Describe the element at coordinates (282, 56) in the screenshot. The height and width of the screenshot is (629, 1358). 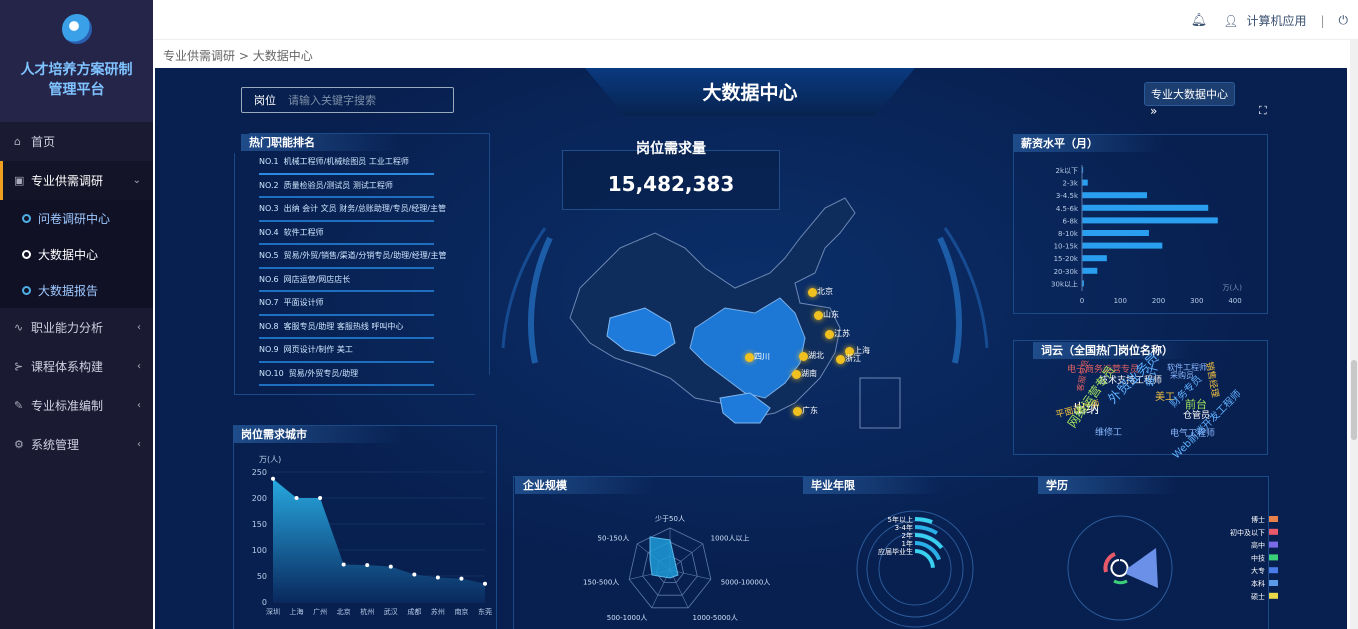
I see `breadcrumb-current: 大数据中心` at that location.